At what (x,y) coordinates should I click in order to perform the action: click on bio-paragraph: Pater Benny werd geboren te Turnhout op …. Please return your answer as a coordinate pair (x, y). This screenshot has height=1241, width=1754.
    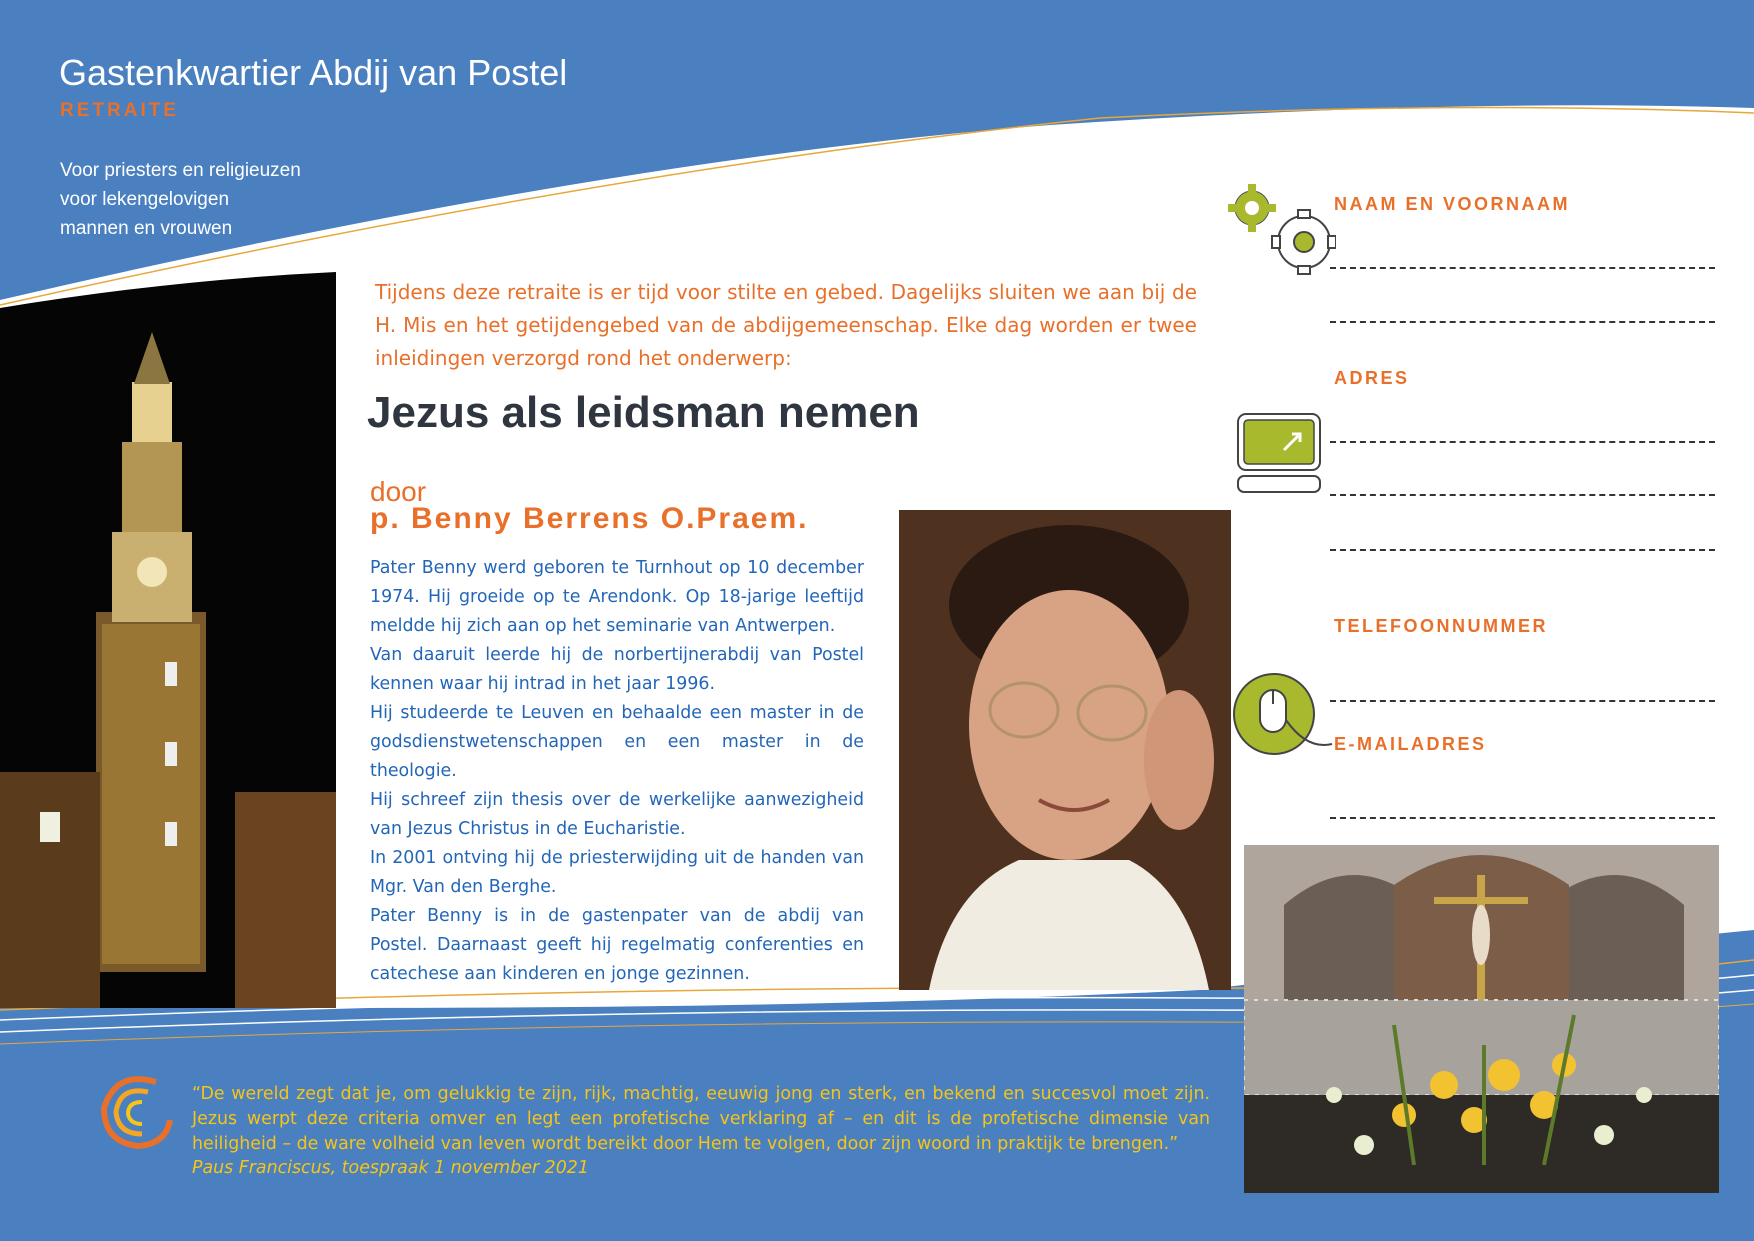
    Looking at the image, I should click on (617, 597).